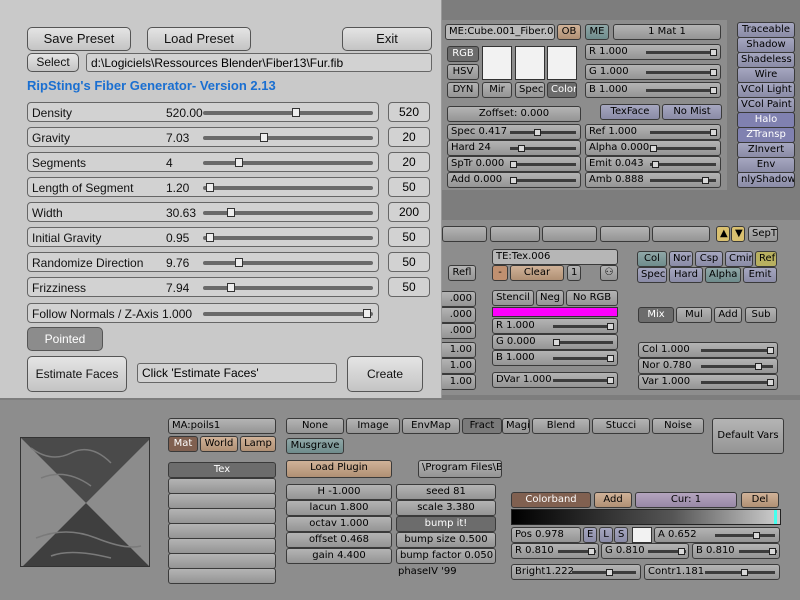  I want to click on mode-shadeless-button: Shadeless, so click(766, 60).